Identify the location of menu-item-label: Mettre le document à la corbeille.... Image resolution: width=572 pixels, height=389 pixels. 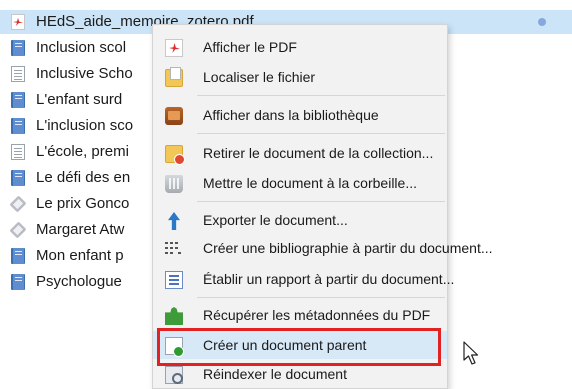
(310, 183).